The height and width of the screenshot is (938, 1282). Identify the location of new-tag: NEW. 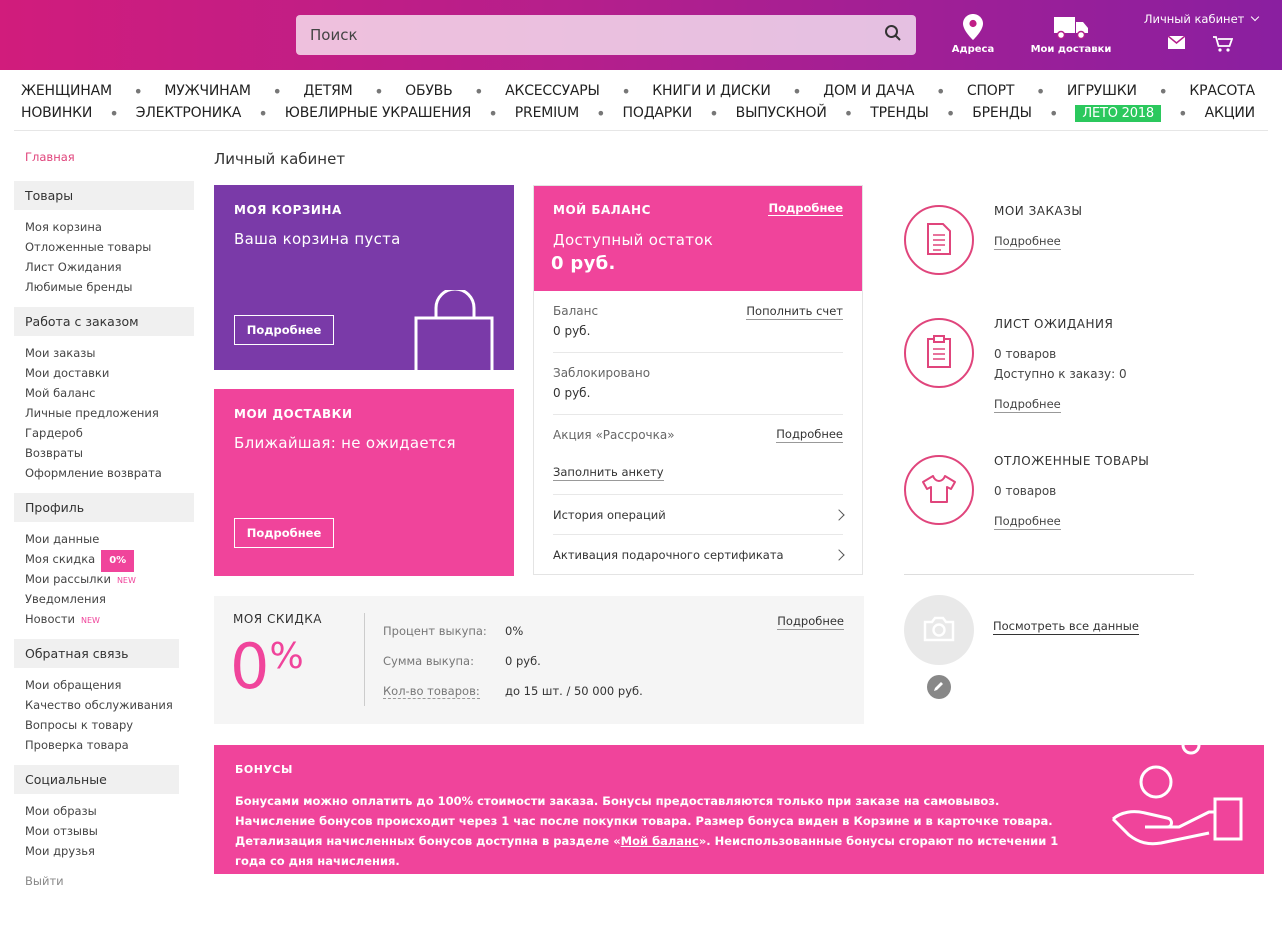
(126, 580).